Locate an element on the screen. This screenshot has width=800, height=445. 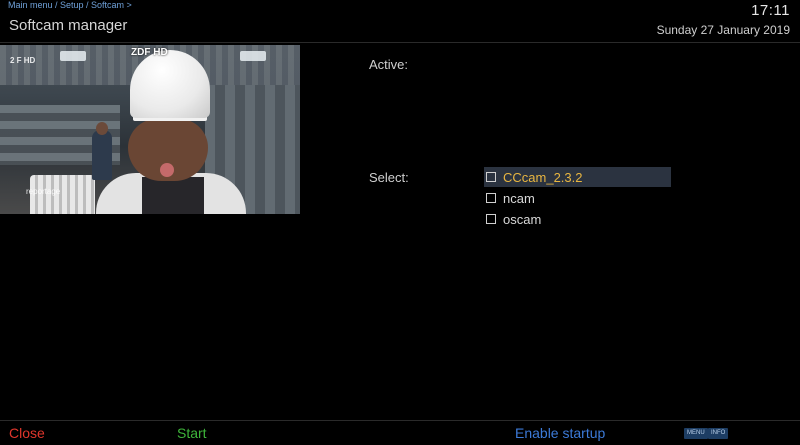
active-label: Active: is located at coordinates (389, 64).